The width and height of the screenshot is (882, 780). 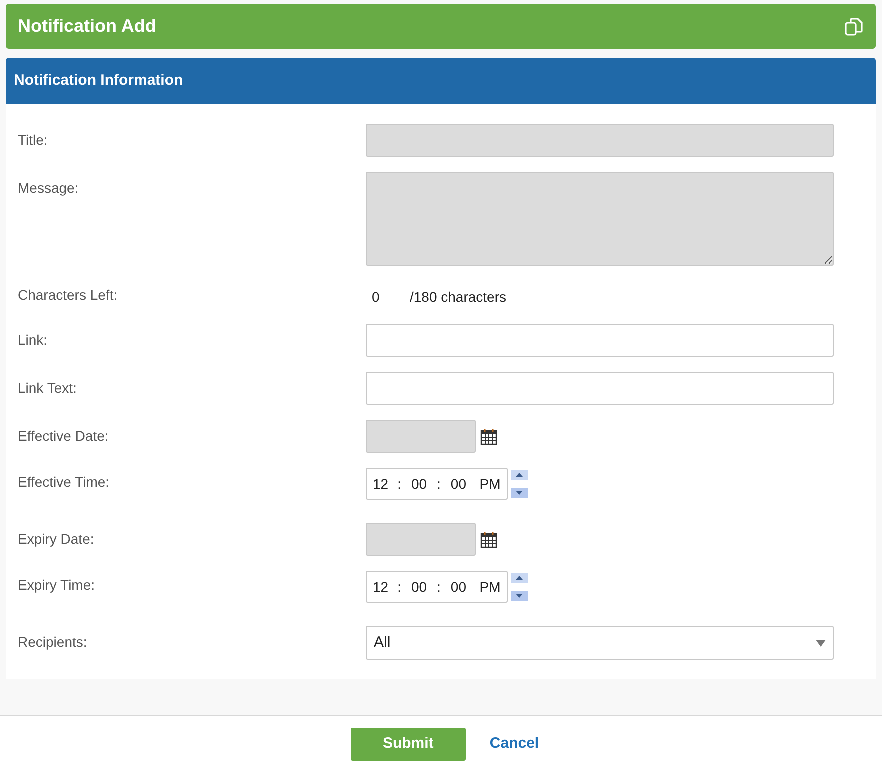 I want to click on character-limit: /180 characters, so click(x=458, y=297).